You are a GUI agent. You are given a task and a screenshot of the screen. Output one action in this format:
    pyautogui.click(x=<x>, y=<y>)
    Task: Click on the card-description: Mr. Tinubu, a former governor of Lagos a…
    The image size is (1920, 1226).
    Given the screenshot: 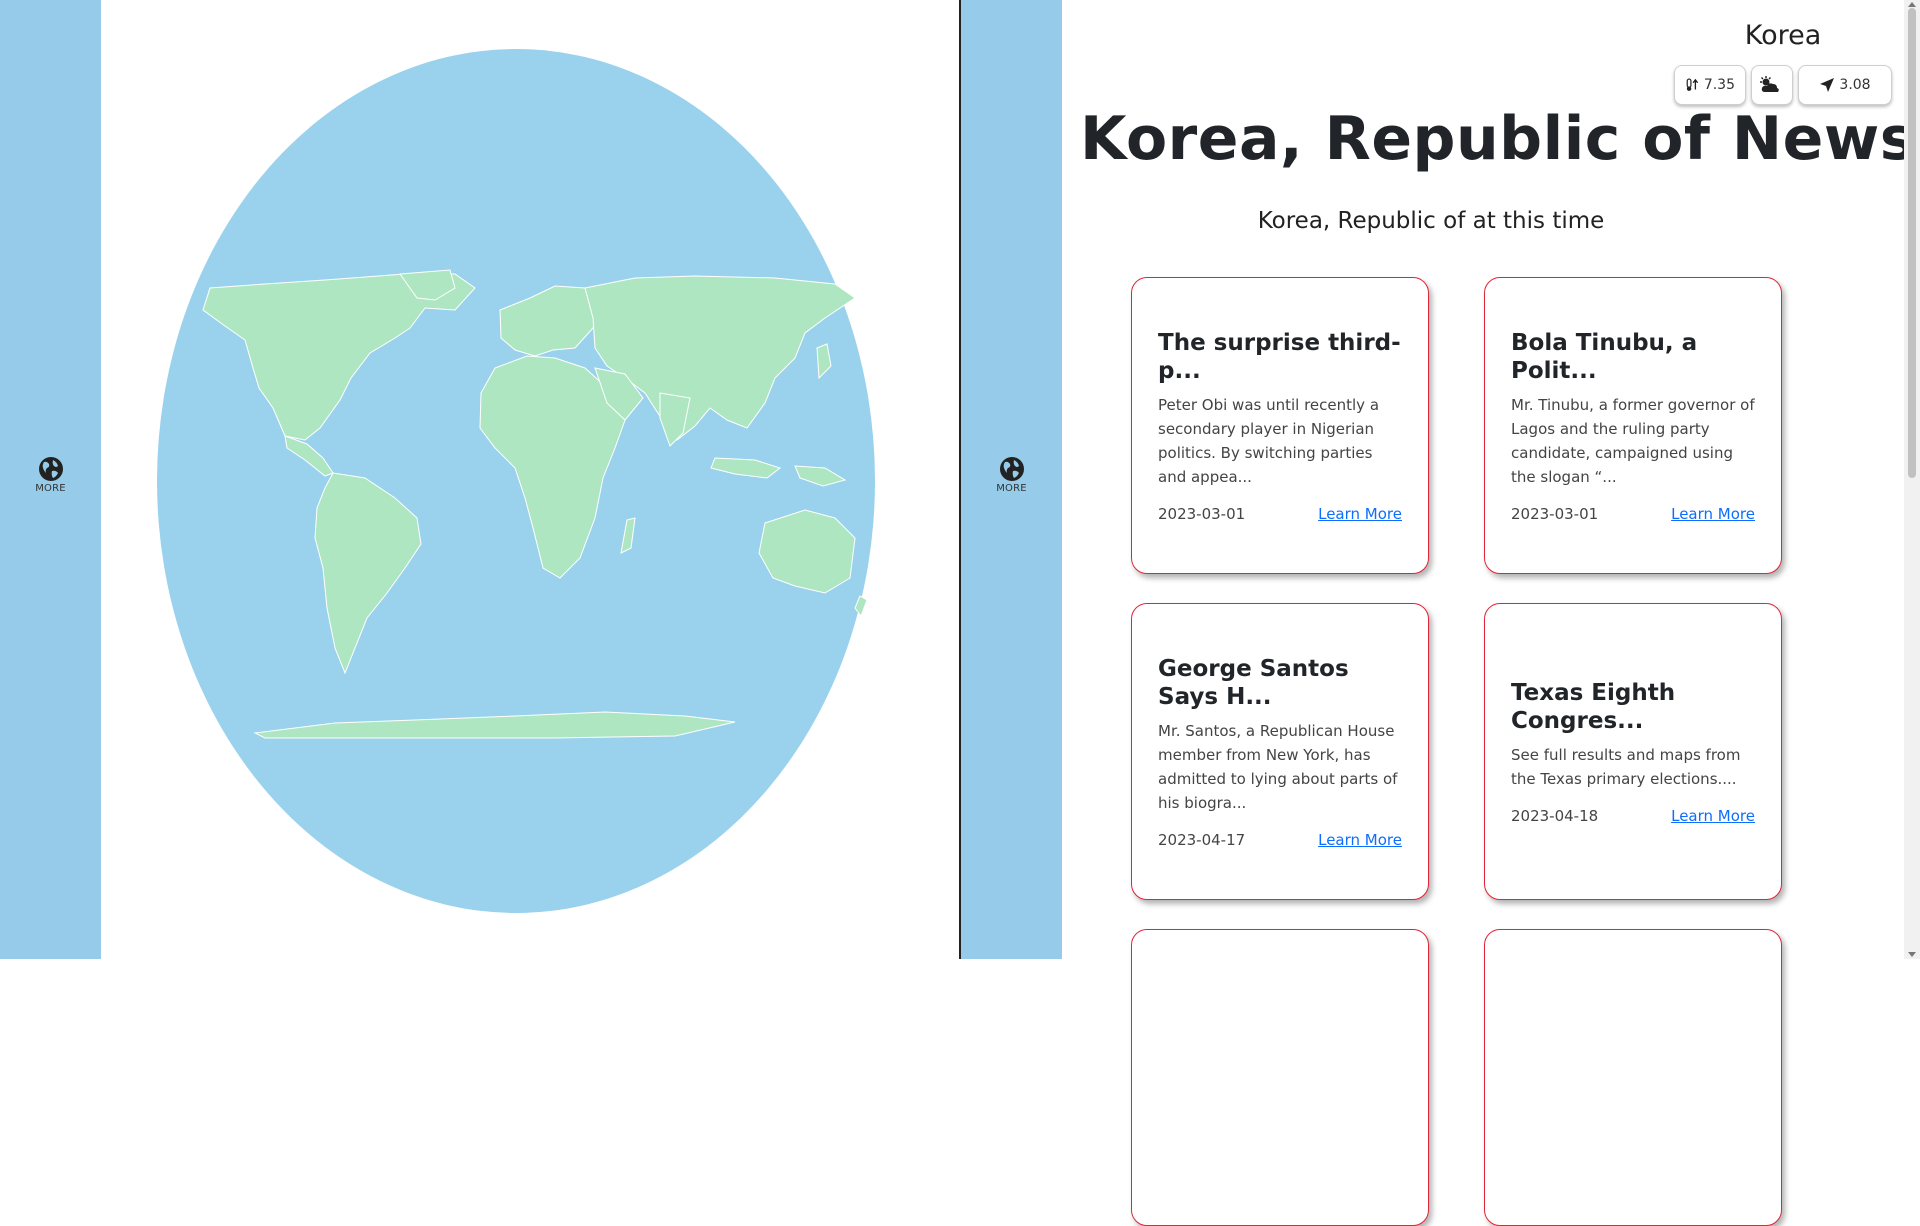 What is the action you would take?
    pyautogui.click(x=1633, y=440)
    